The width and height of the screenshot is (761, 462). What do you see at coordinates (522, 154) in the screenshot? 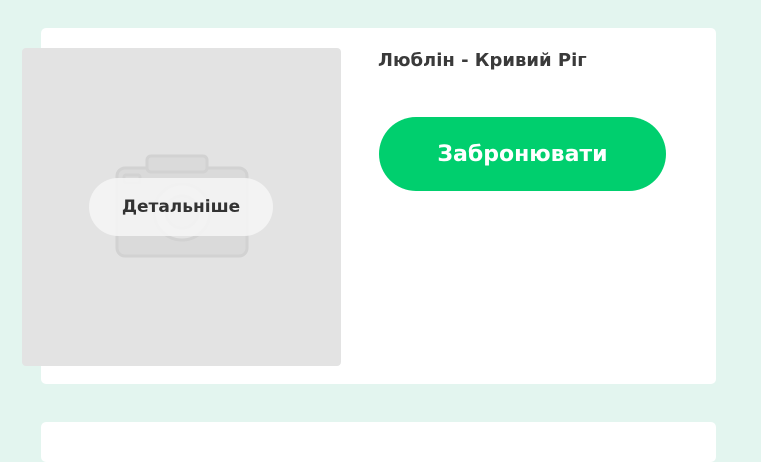
I see `book-button: Забронювати` at bounding box center [522, 154].